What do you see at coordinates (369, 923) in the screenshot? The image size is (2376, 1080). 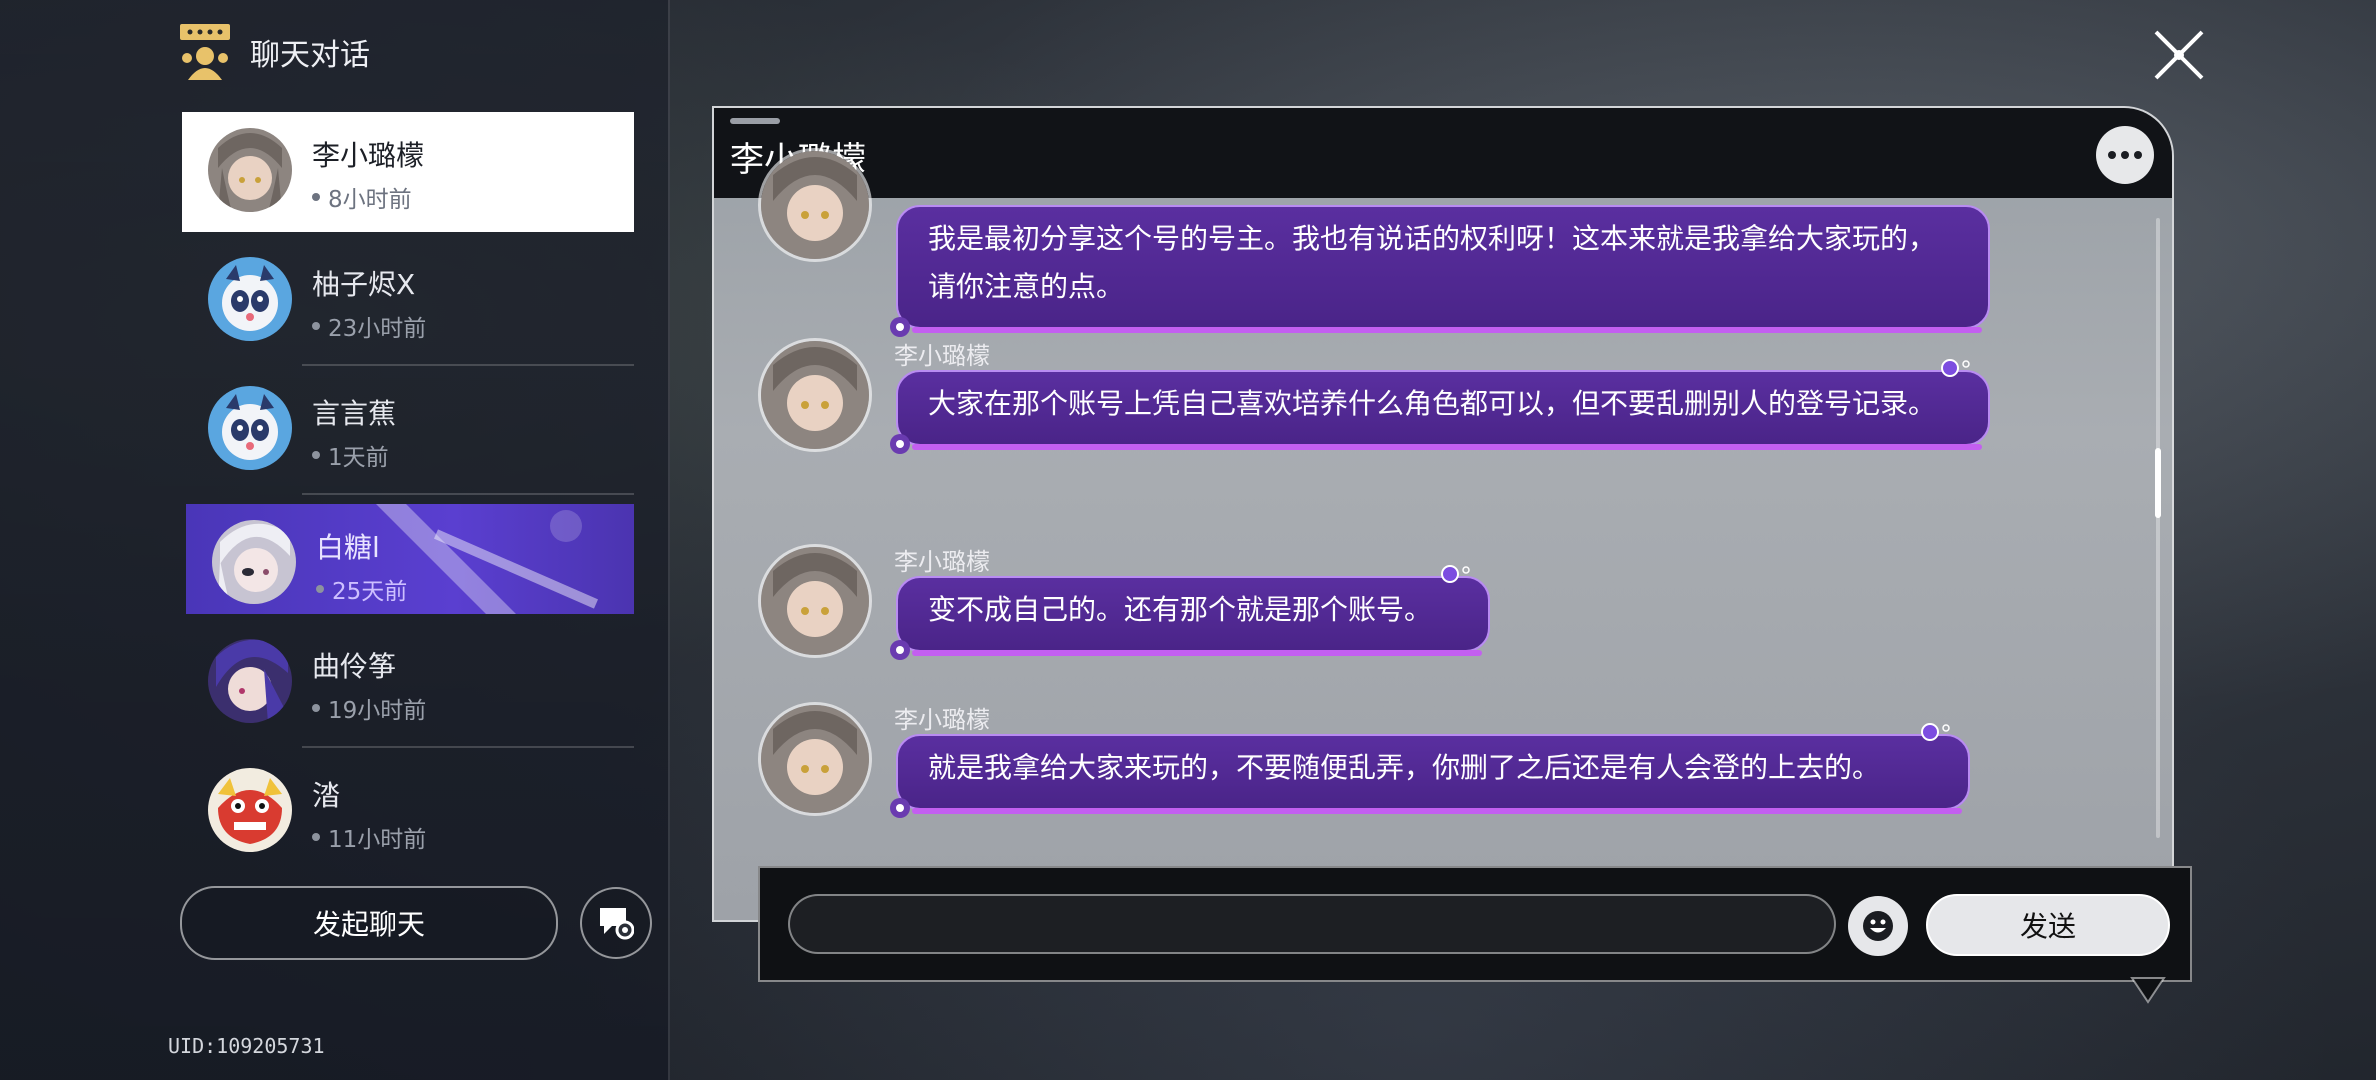 I see `start-chat-button: 发起聊天` at bounding box center [369, 923].